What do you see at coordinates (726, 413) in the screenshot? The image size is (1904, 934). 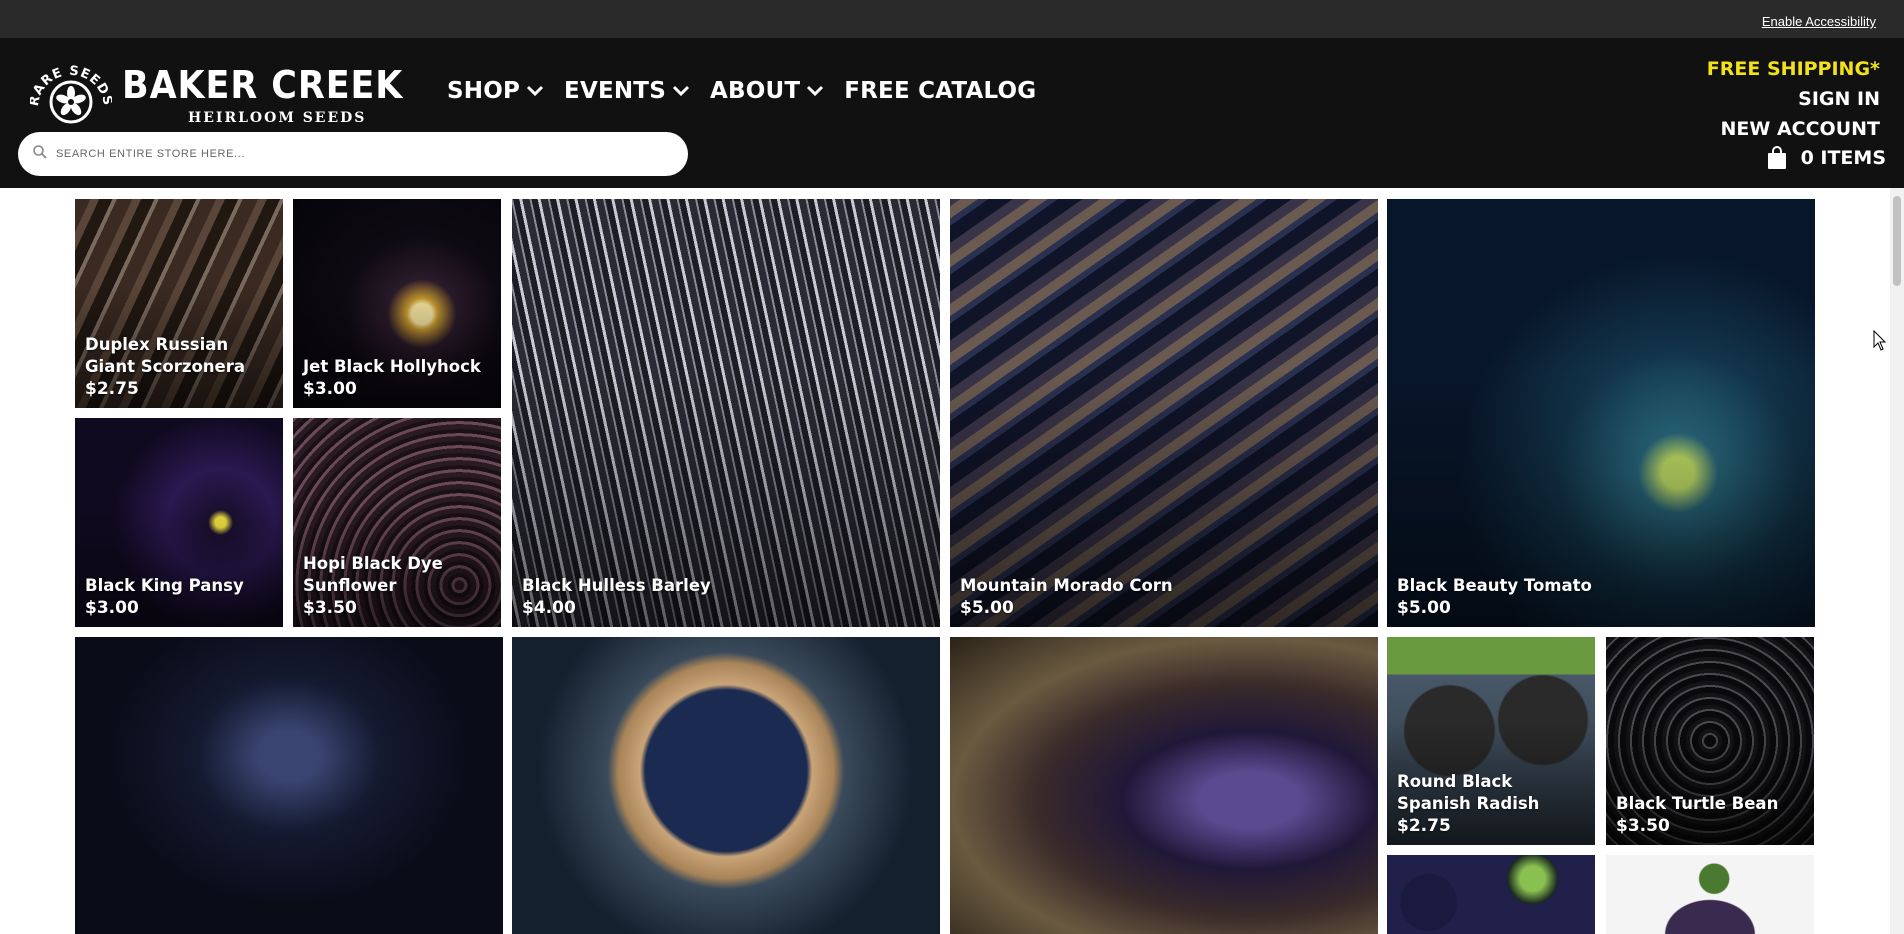 I see `product-tile: Black Hulless Barley $4.00` at bounding box center [726, 413].